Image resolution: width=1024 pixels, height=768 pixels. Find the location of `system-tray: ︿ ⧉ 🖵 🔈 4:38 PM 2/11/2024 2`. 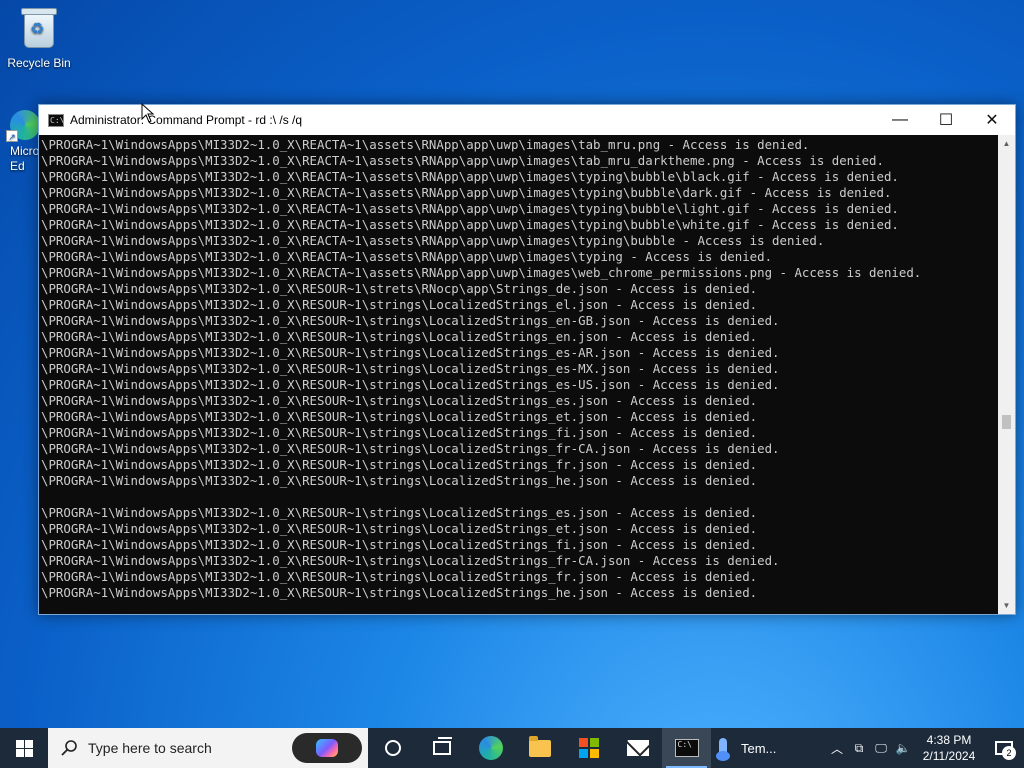

system-tray: ︿ ⧉ 🖵 🔈 4:38 PM 2/11/2024 2 is located at coordinates (925, 748).